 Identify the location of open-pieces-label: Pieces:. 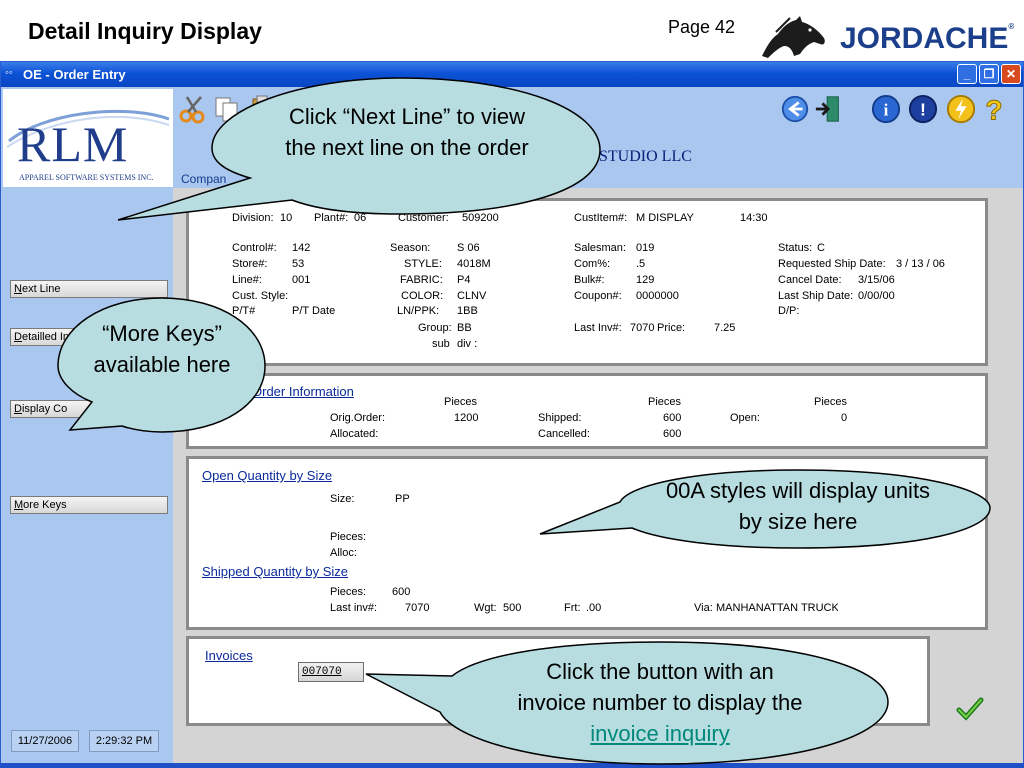
(348, 537).